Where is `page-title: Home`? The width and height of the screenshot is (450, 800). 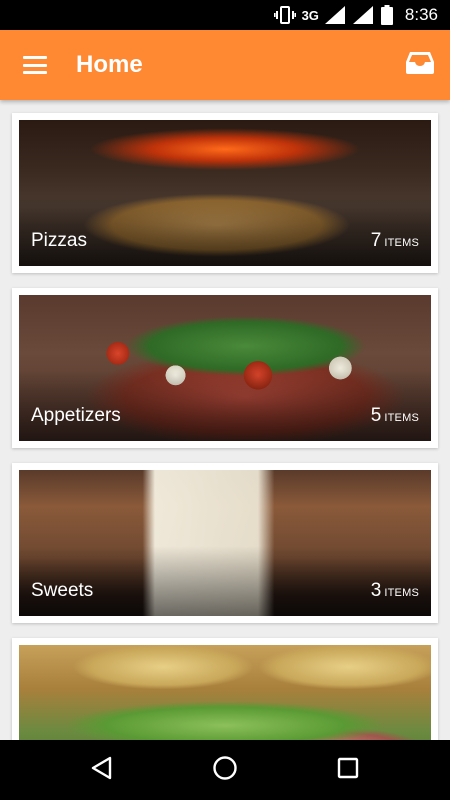 page-title: Home is located at coordinates (109, 64).